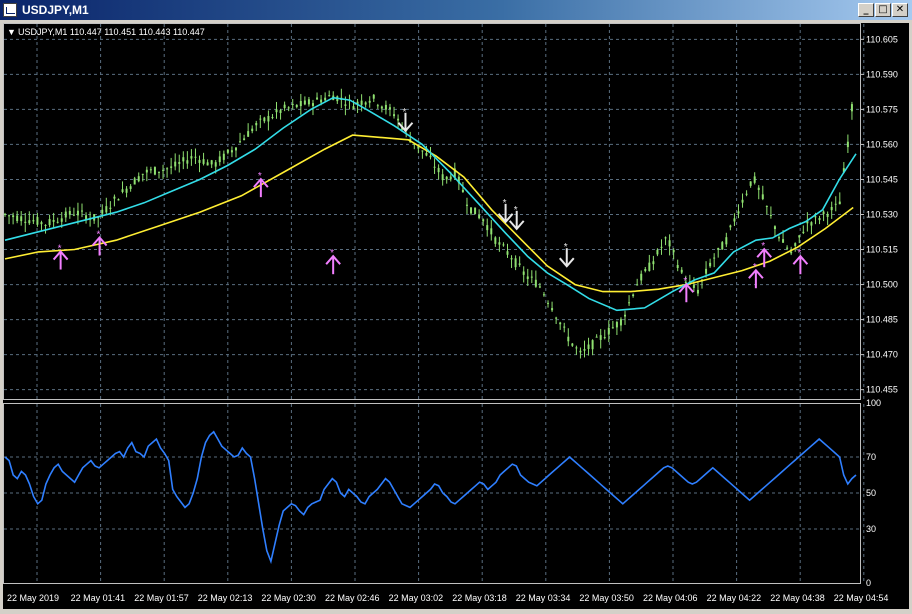  What do you see at coordinates (883, 10) in the screenshot?
I see `maximize-button: □` at bounding box center [883, 10].